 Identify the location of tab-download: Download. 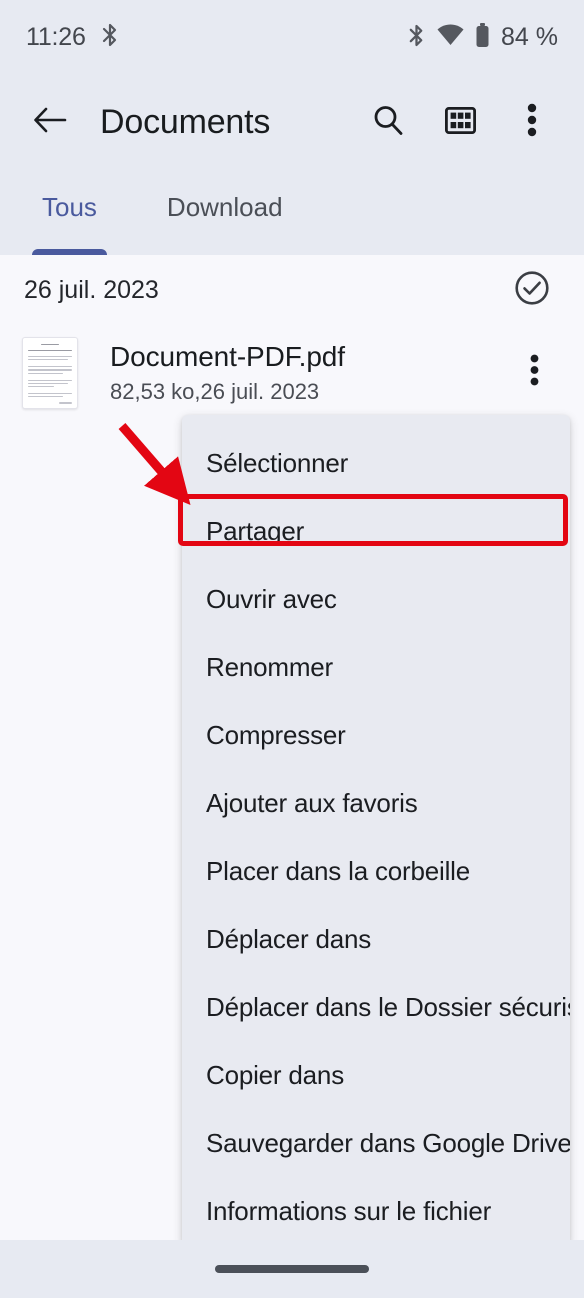
(225, 217).